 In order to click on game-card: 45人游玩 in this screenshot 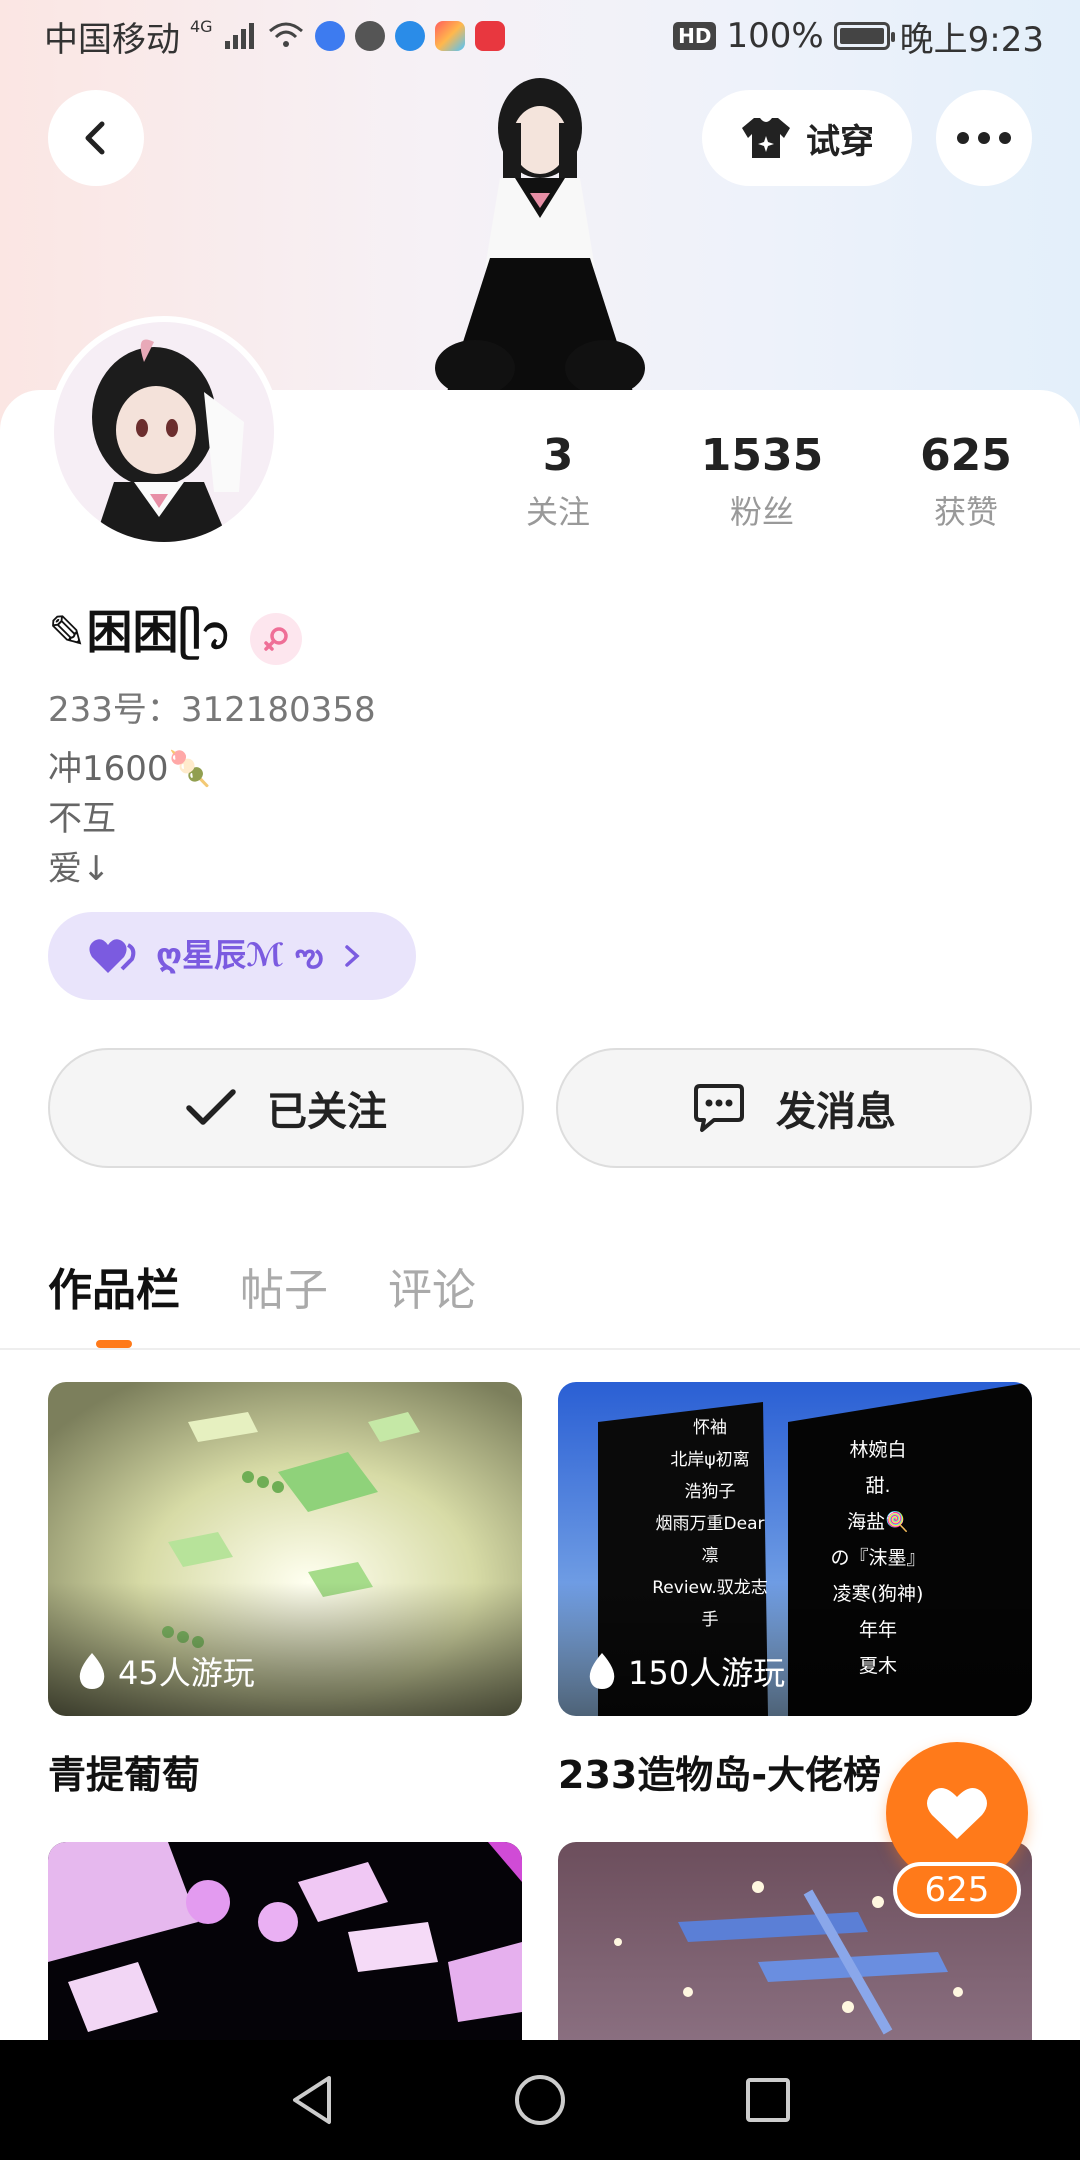, I will do `click(285, 1549)`.